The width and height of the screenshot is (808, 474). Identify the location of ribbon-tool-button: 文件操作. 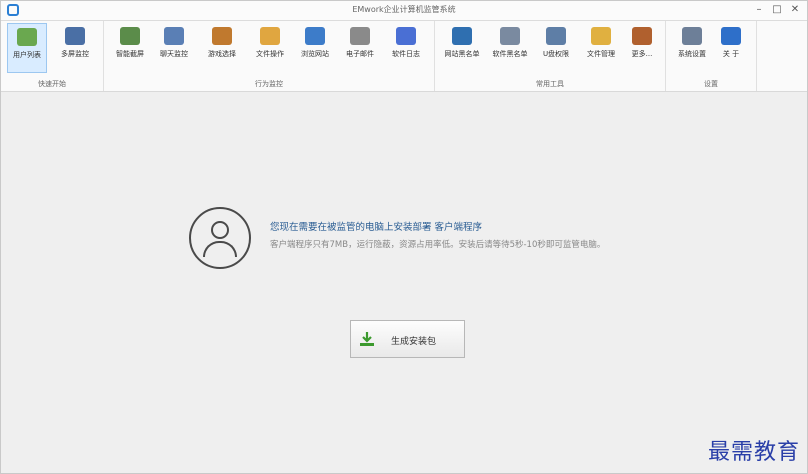
(270, 48).